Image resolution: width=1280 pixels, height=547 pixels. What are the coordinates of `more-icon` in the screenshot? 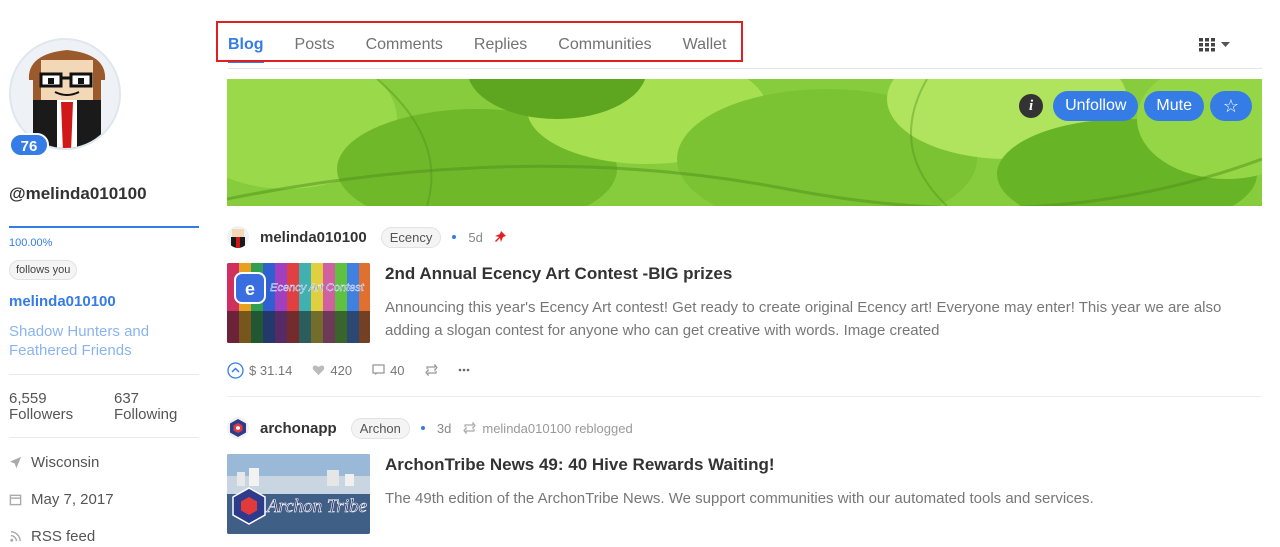 It's located at (463, 370).